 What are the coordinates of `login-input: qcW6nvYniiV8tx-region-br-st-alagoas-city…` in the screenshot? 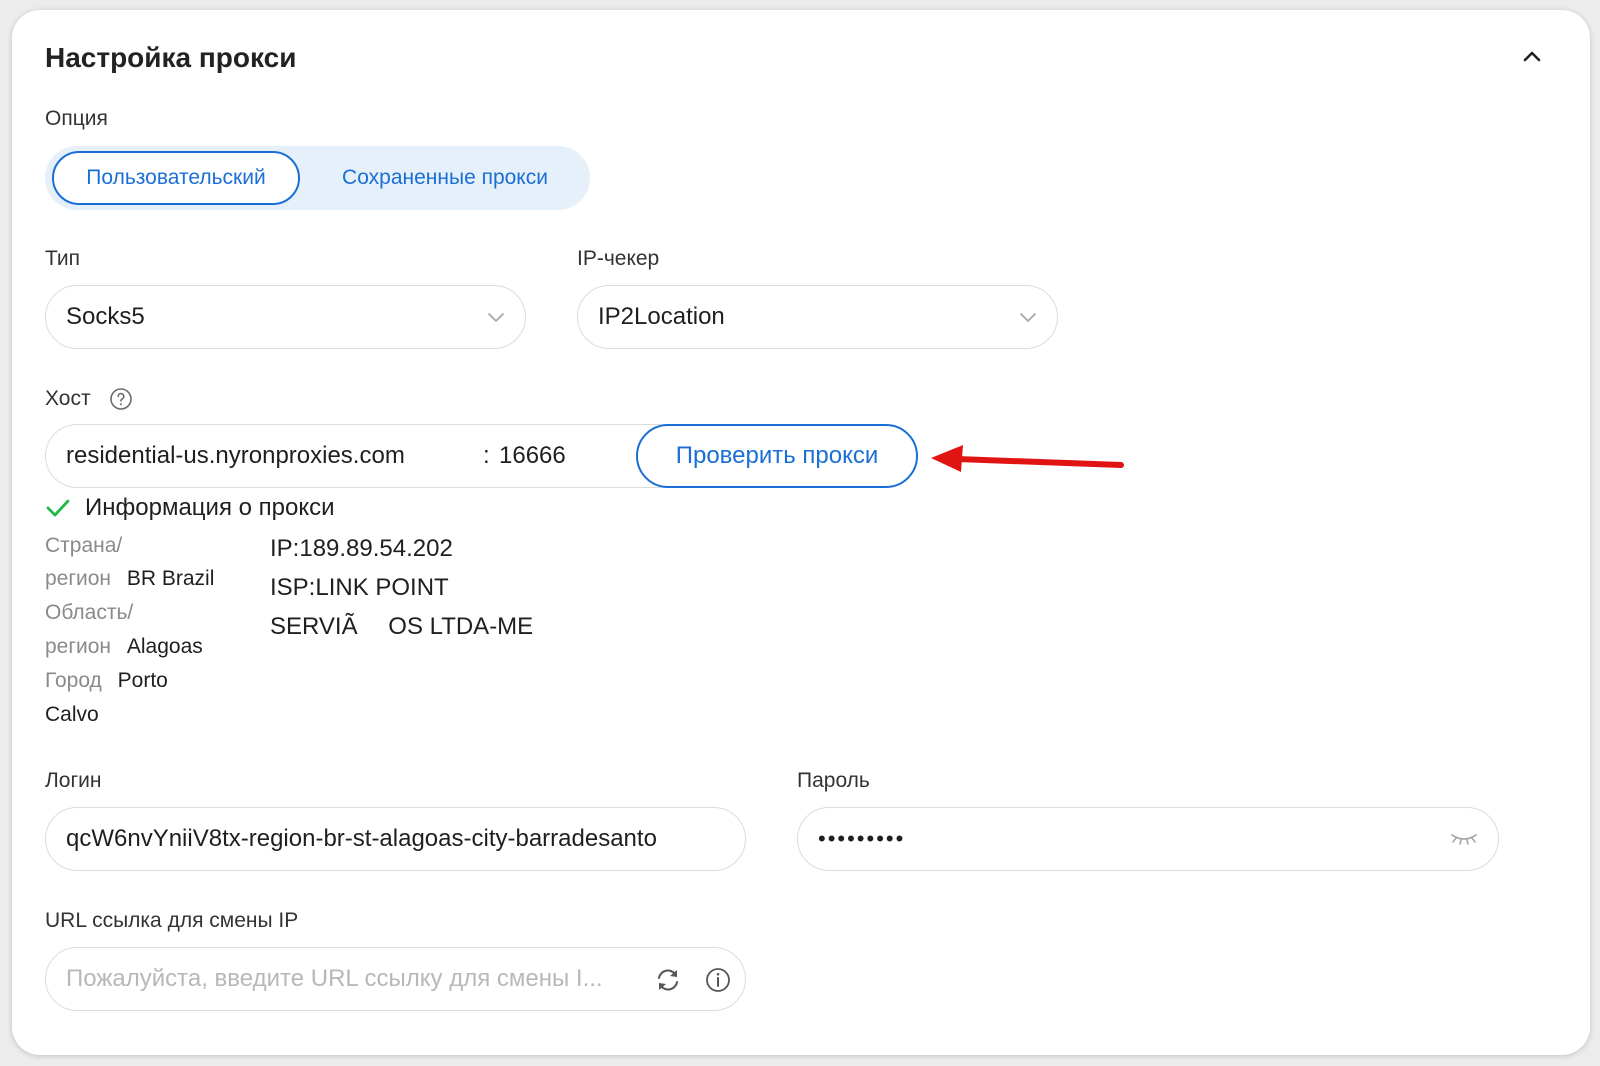 It's located at (395, 839).